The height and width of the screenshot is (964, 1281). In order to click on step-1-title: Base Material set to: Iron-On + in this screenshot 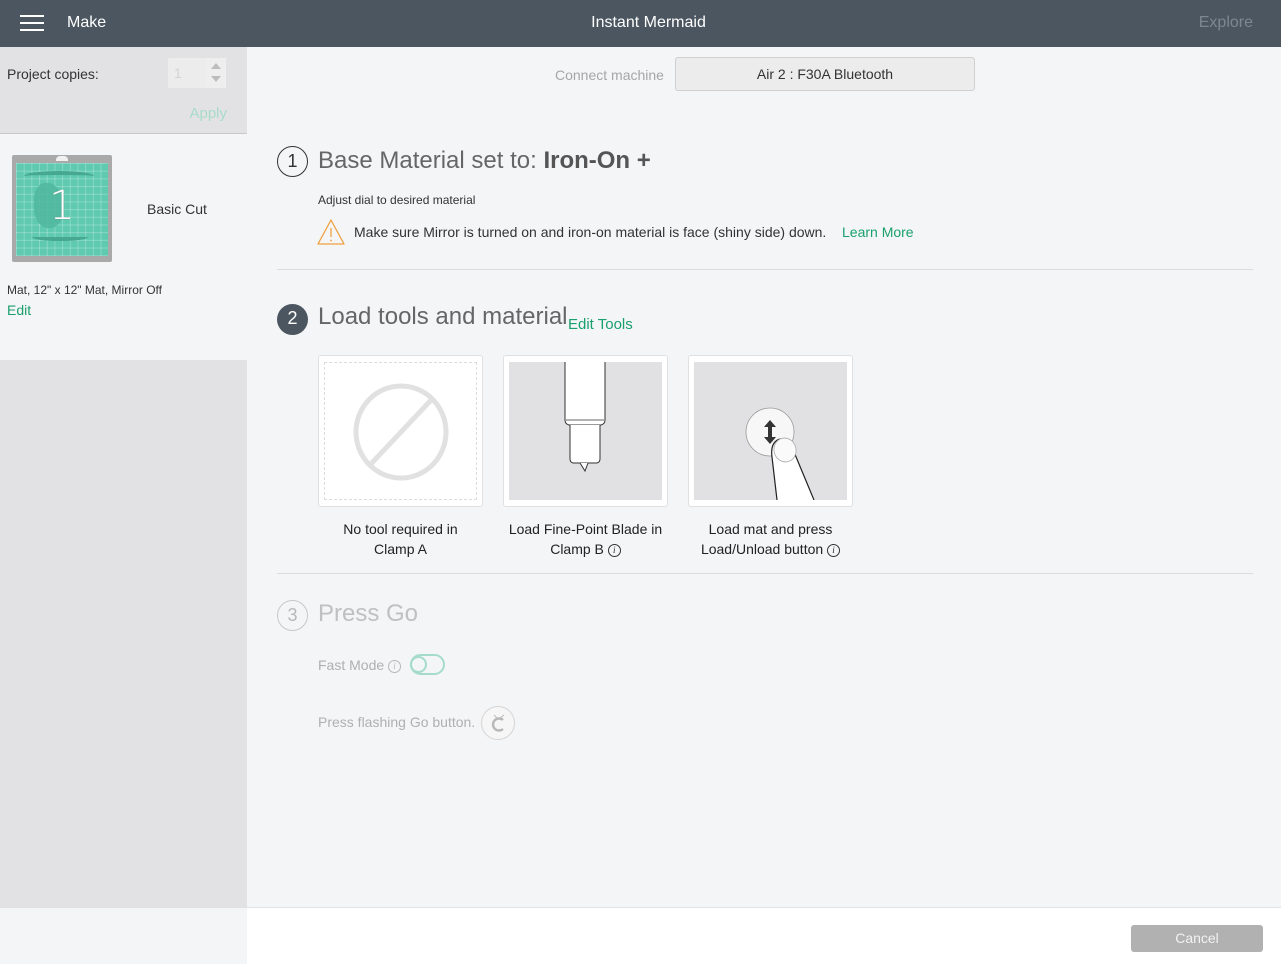, I will do `click(484, 161)`.